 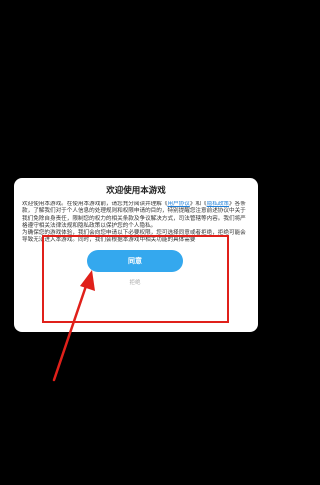 I want to click on paragraph-text: 欢迎使用本游戏。在使用本游戏前，请您充分阅读并理解《, so click(x=95, y=204).